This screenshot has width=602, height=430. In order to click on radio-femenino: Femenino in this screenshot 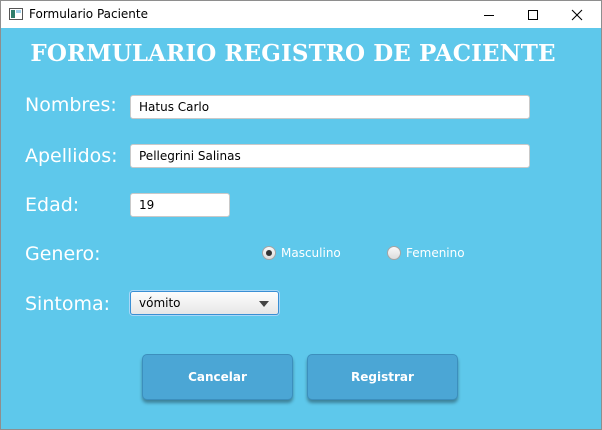, I will do `click(426, 253)`.